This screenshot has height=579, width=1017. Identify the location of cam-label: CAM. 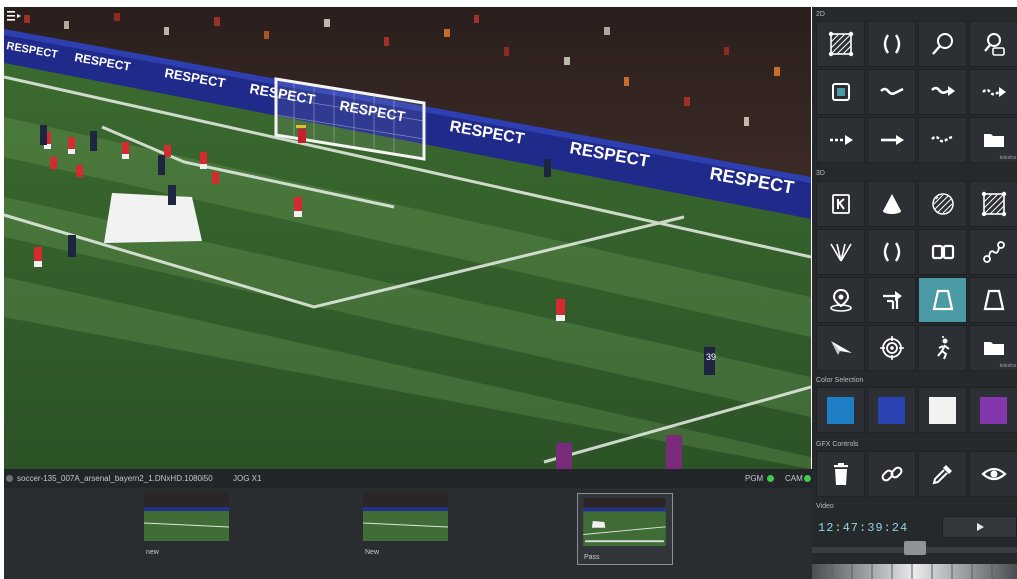
(794, 478).